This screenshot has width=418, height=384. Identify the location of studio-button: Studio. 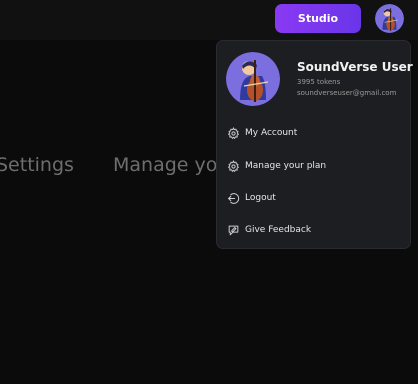
(318, 18).